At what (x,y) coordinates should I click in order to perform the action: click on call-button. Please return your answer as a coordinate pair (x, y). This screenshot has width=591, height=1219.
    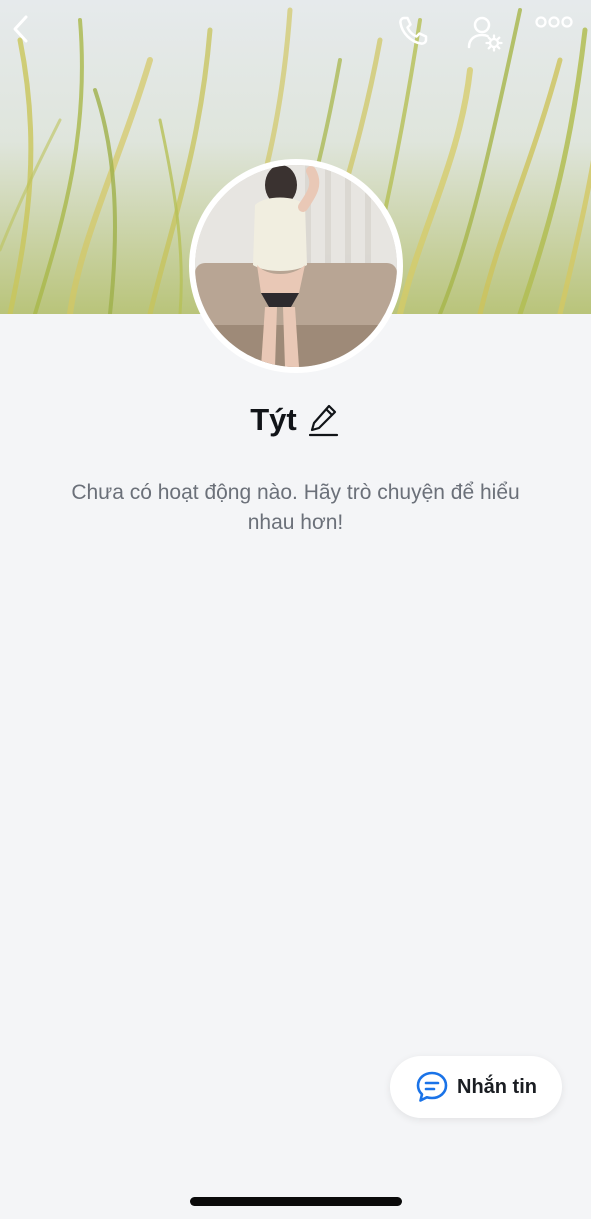
    Looking at the image, I should click on (418, 36).